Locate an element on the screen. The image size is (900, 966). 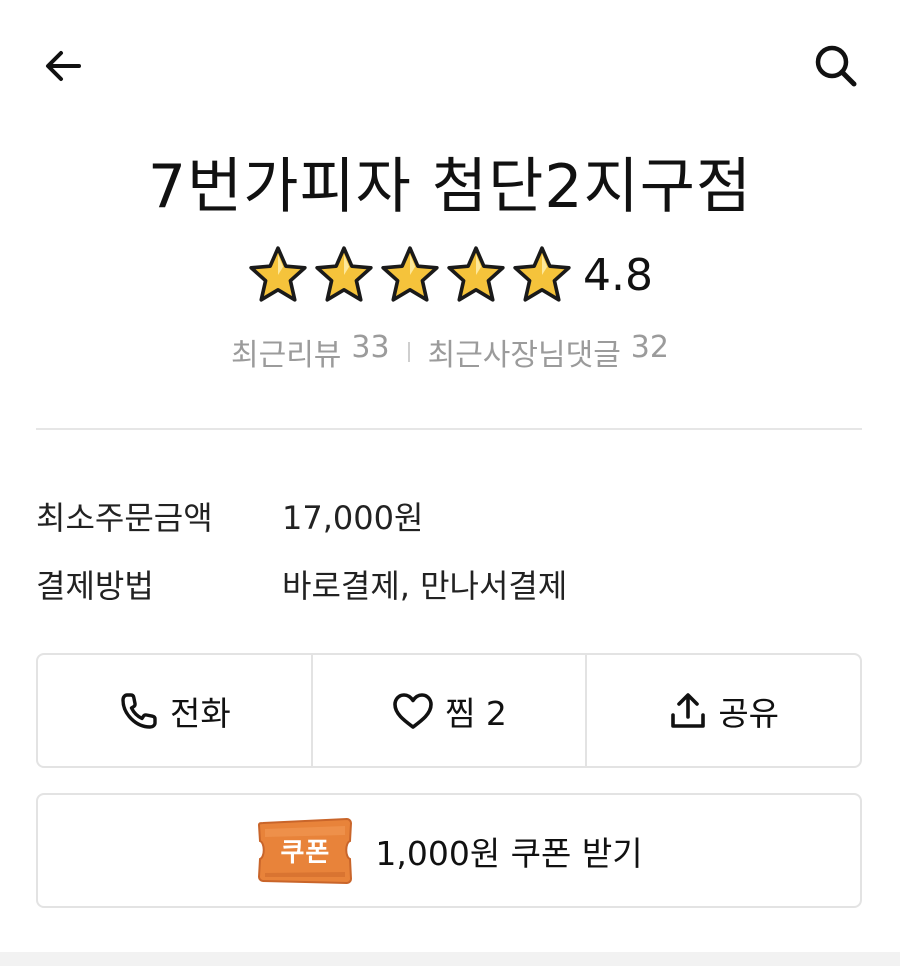
recent-reviews-link: 최근리뷰 33 is located at coordinates (310, 352).